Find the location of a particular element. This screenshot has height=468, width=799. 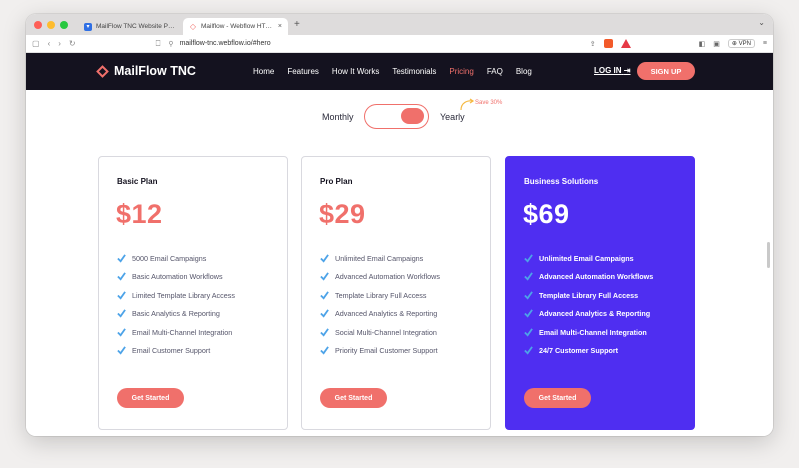

nav-features: Features is located at coordinates (303, 71).